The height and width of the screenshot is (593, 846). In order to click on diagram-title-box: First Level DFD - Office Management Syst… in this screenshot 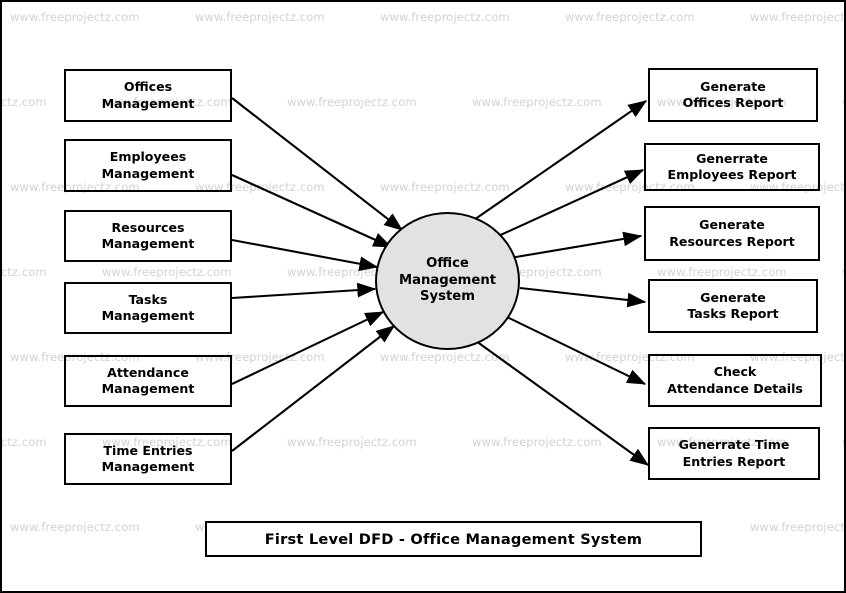, I will do `click(453, 539)`.